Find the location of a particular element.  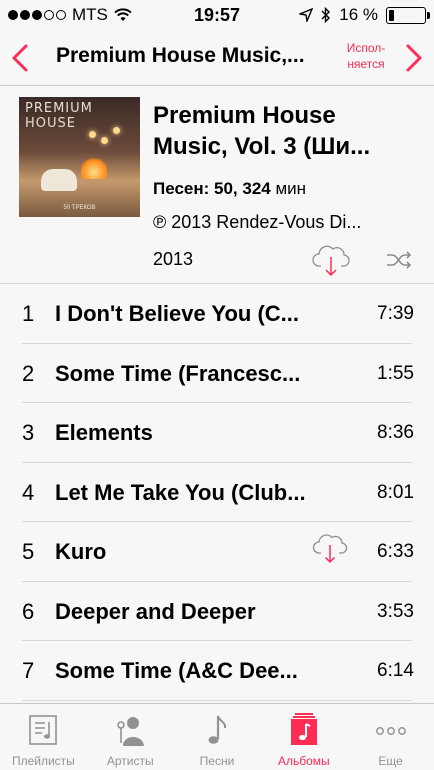

track-duration: 6:33 is located at coordinates (395, 551).